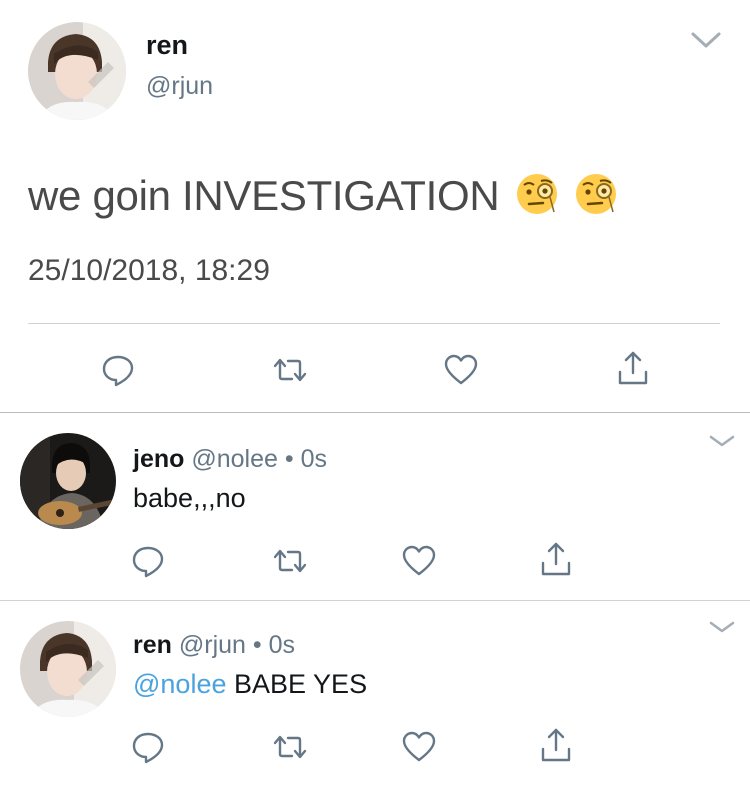 This screenshot has height=789, width=750. Describe the element at coordinates (301, 684) in the screenshot. I see `reply-body: BABE YES` at that location.